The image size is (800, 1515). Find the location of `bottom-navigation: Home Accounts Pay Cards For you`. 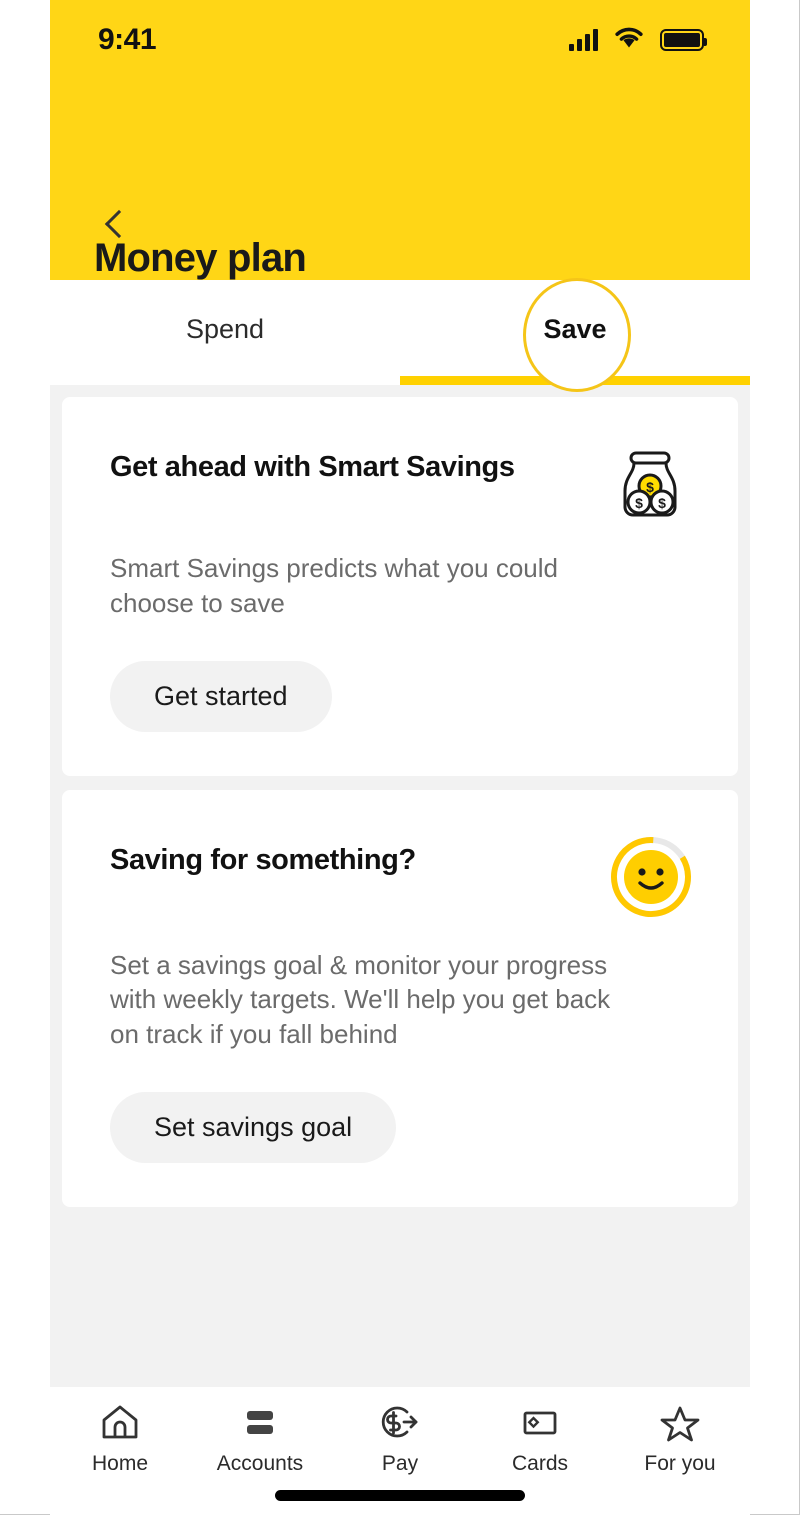

bottom-navigation: Home Accounts Pay Cards For you is located at coordinates (400, 1451).